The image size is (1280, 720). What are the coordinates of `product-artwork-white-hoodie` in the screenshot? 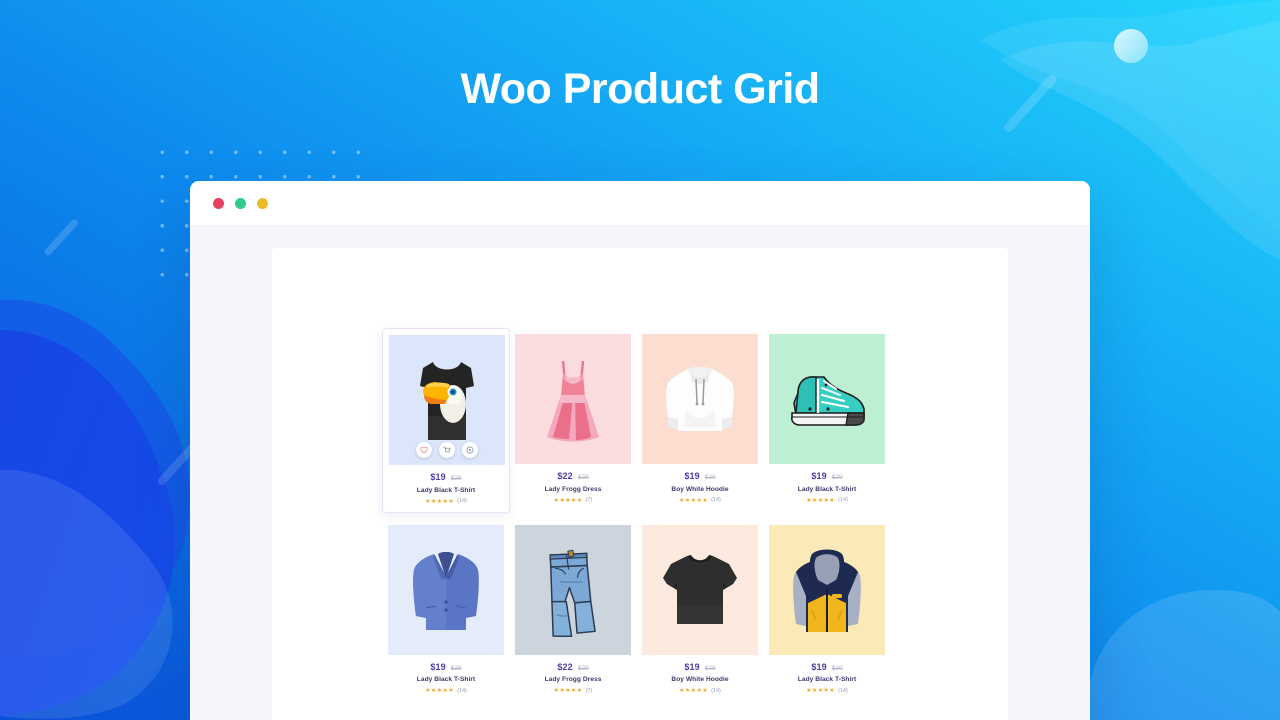 It's located at (700, 399).